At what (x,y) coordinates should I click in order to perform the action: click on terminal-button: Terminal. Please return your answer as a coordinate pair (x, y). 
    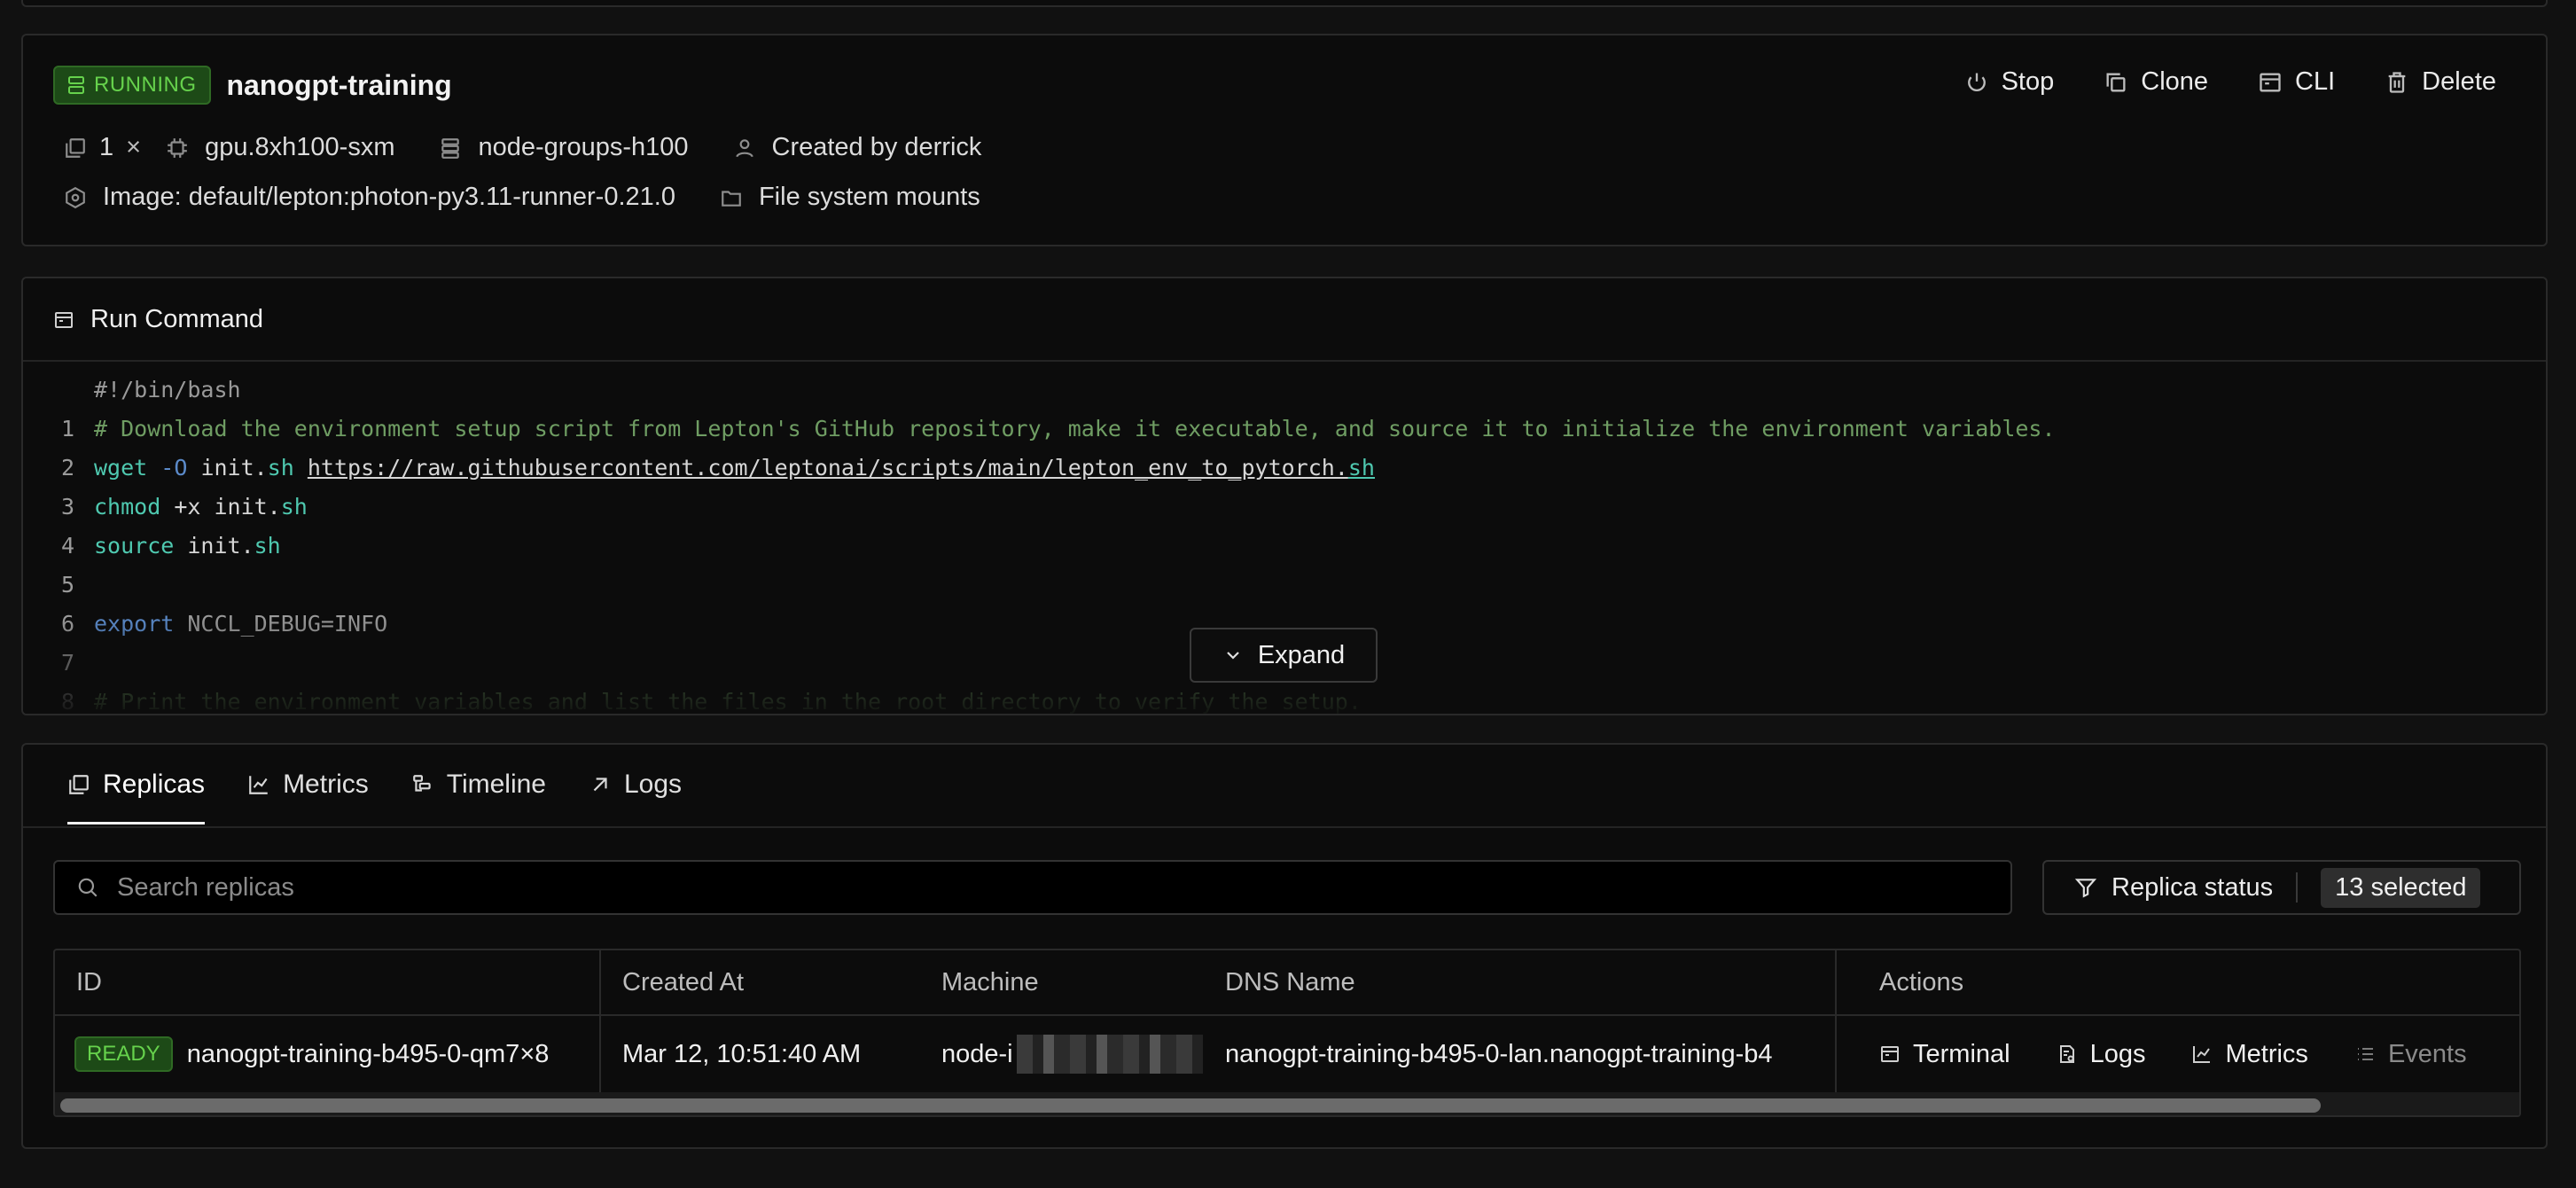
    Looking at the image, I should click on (1944, 1054).